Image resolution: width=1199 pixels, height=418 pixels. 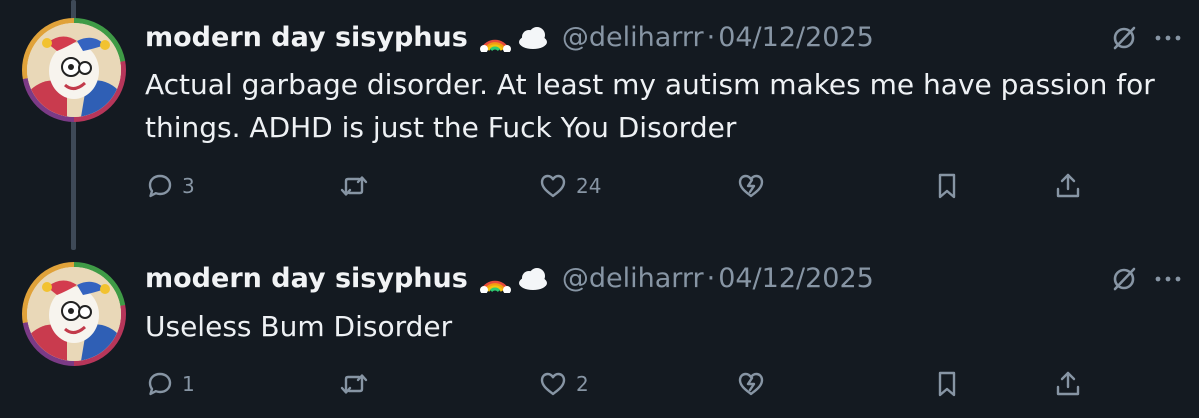 I want to click on like-button: 2, so click(x=563, y=384).